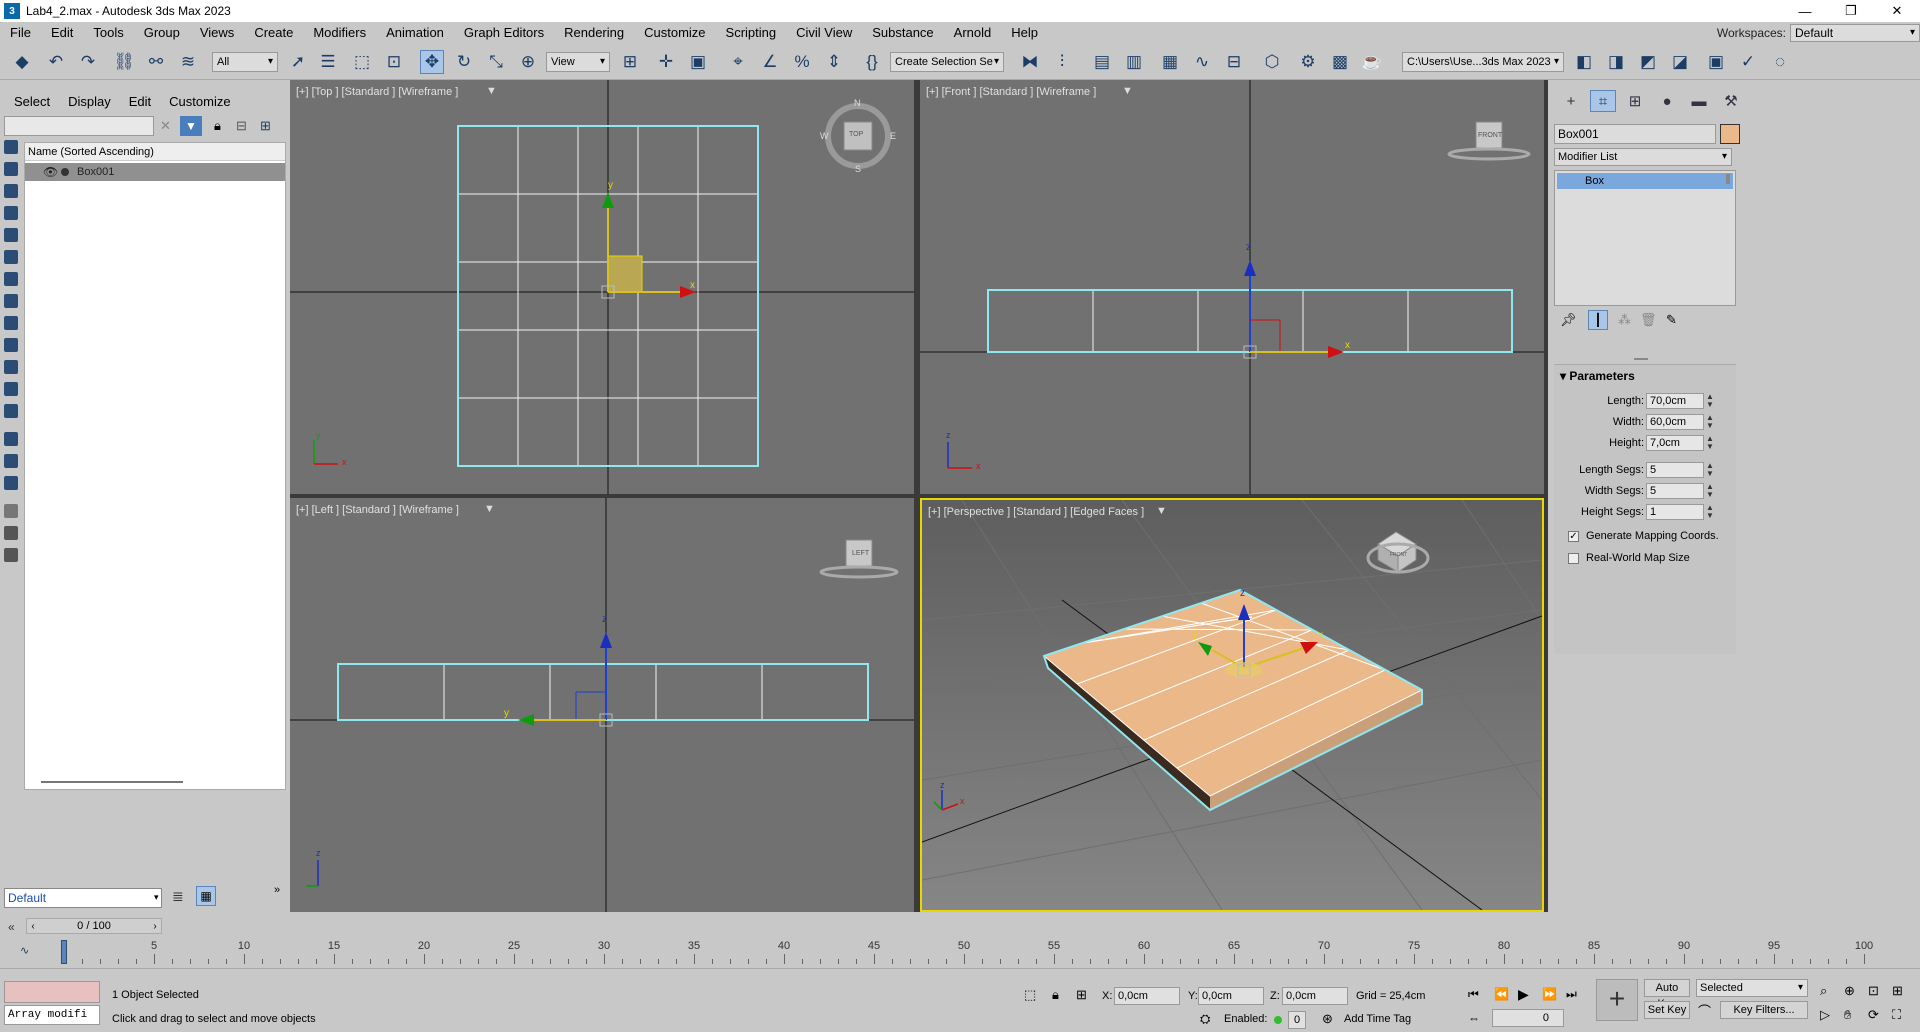  Describe the element at coordinates (22, 62) in the screenshot. I see `snap-toggle-icon: ◆` at that location.